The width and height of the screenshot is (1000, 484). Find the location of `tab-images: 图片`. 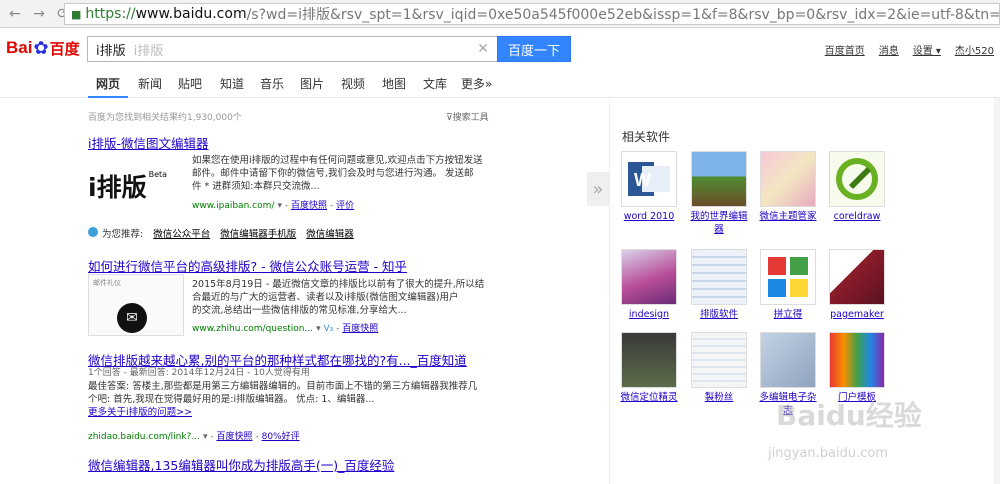

tab-images: 图片 is located at coordinates (312, 83).